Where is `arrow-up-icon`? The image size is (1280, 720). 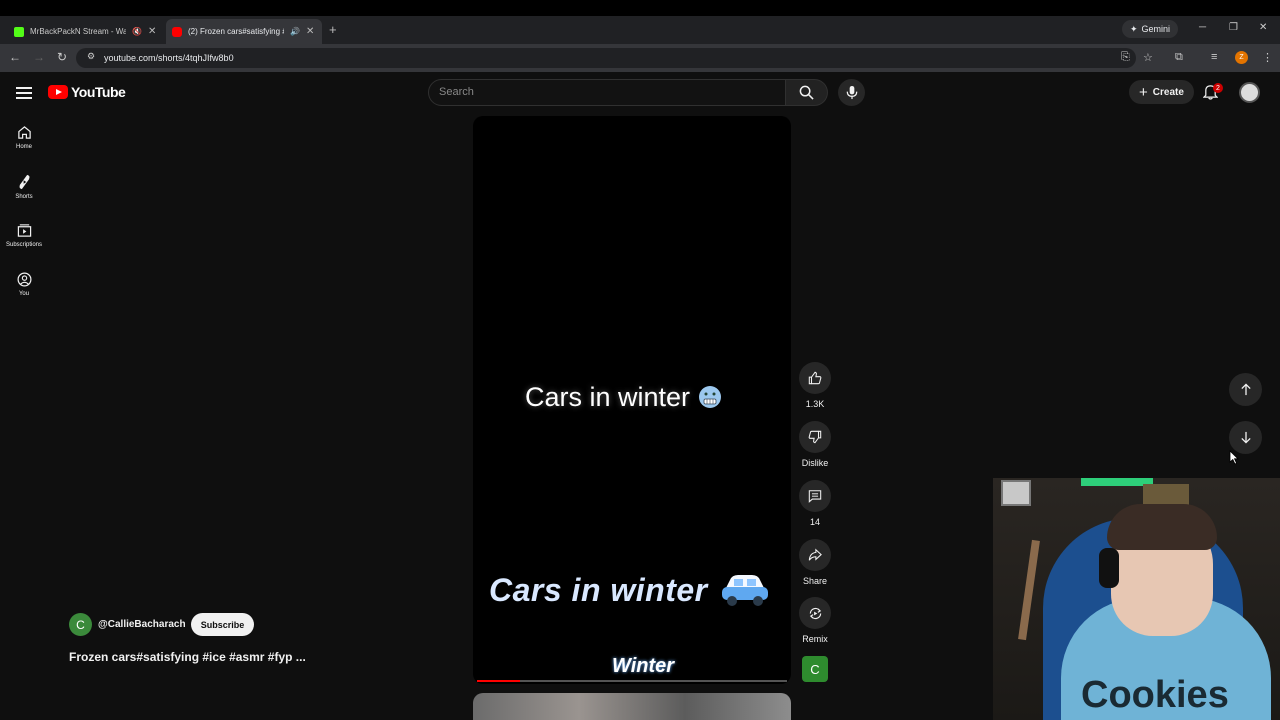 arrow-up-icon is located at coordinates (1245, 389).